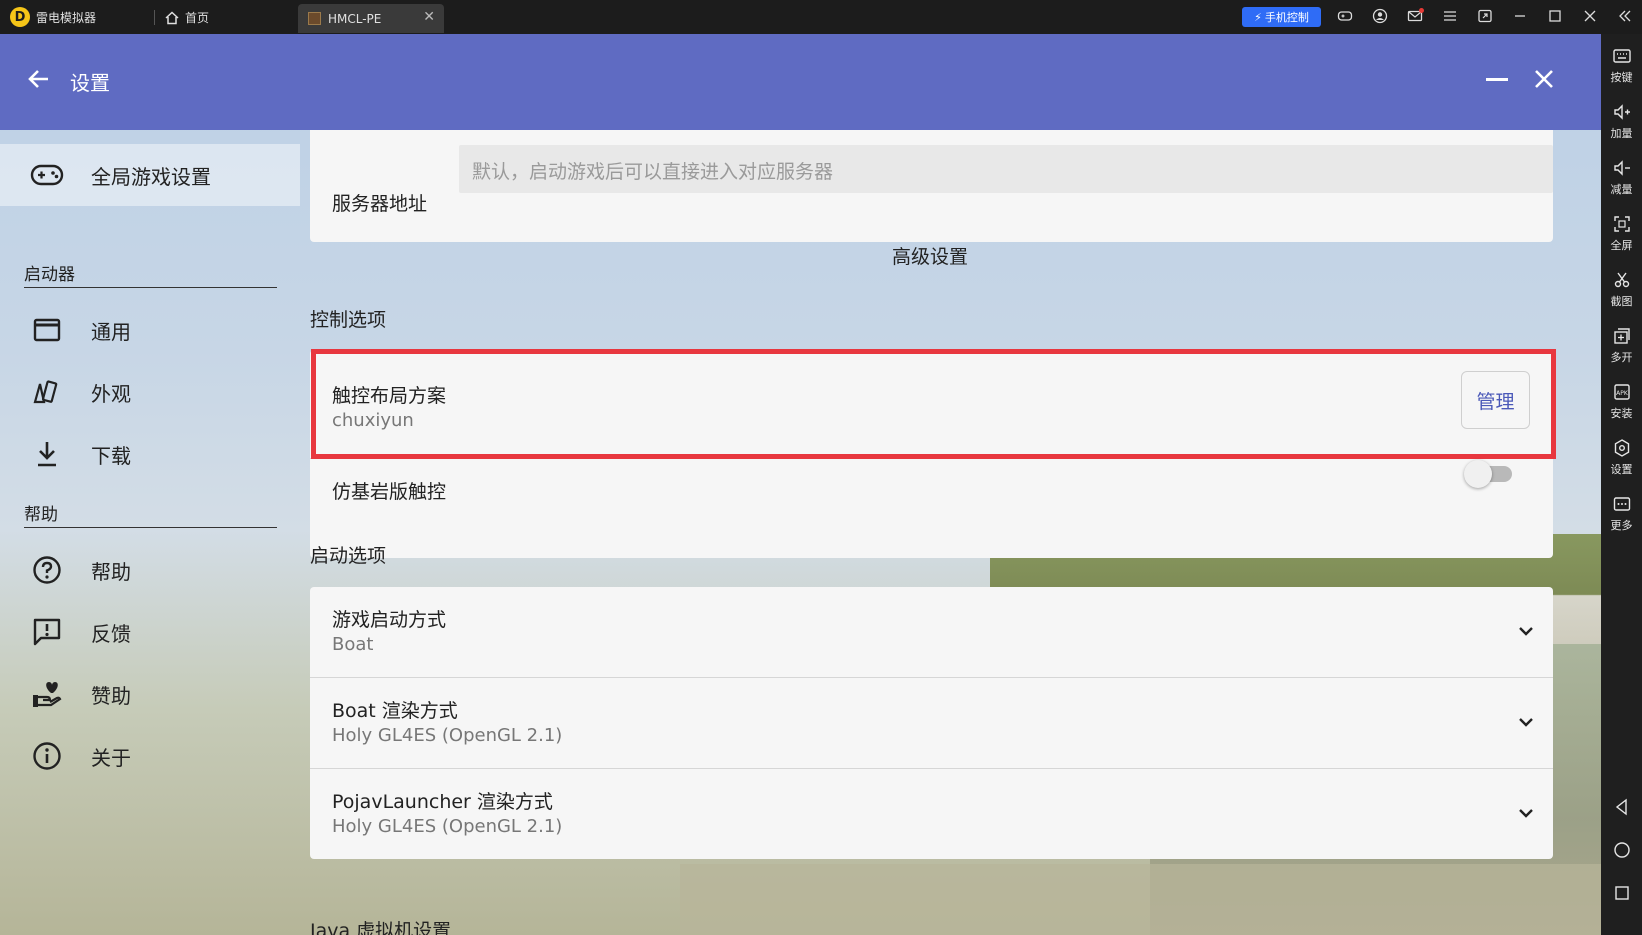  I want to click on toolbar-volume-up-label: 加量, so click(1621, 133).